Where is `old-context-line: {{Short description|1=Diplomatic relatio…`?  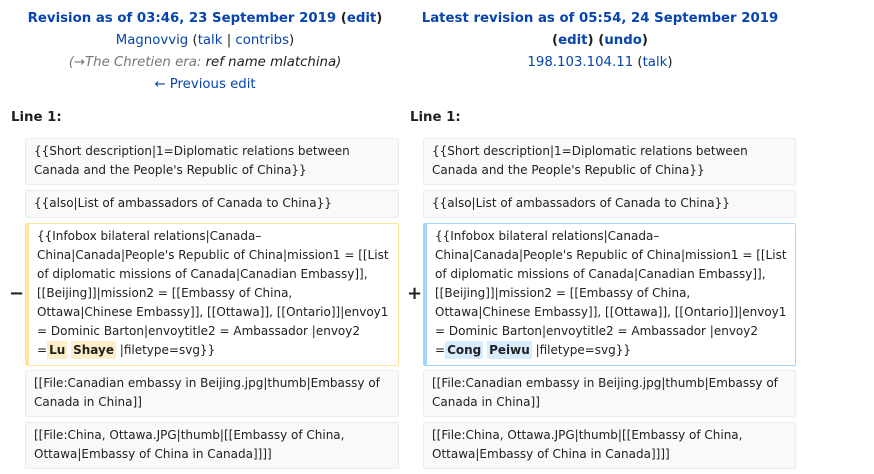
old-context-line: {{Short description|1=Diplomatic relatio… is located at coordinates (212, 161).